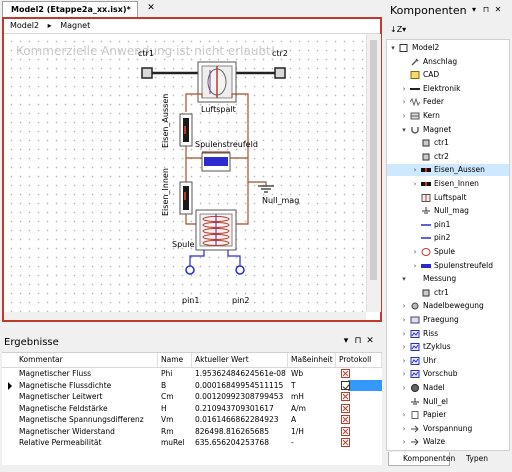 This screenshot has height=472, width=512. I want to click on tree-item: › Praegung, so click(448, 320).